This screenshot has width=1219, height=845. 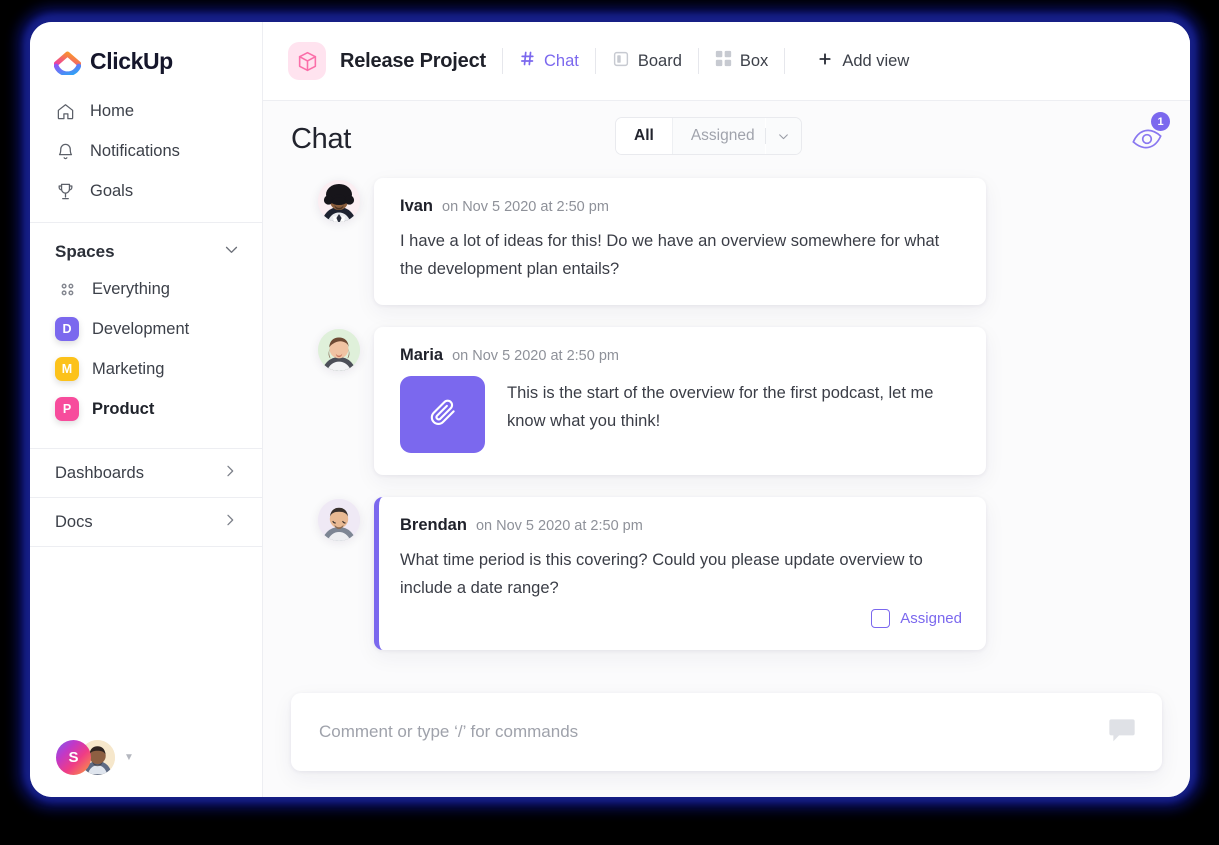 What do you see at coordinates (881, 618) in the screenshot?
I see `assigned-checkbox` at bounding box center [881, 618].